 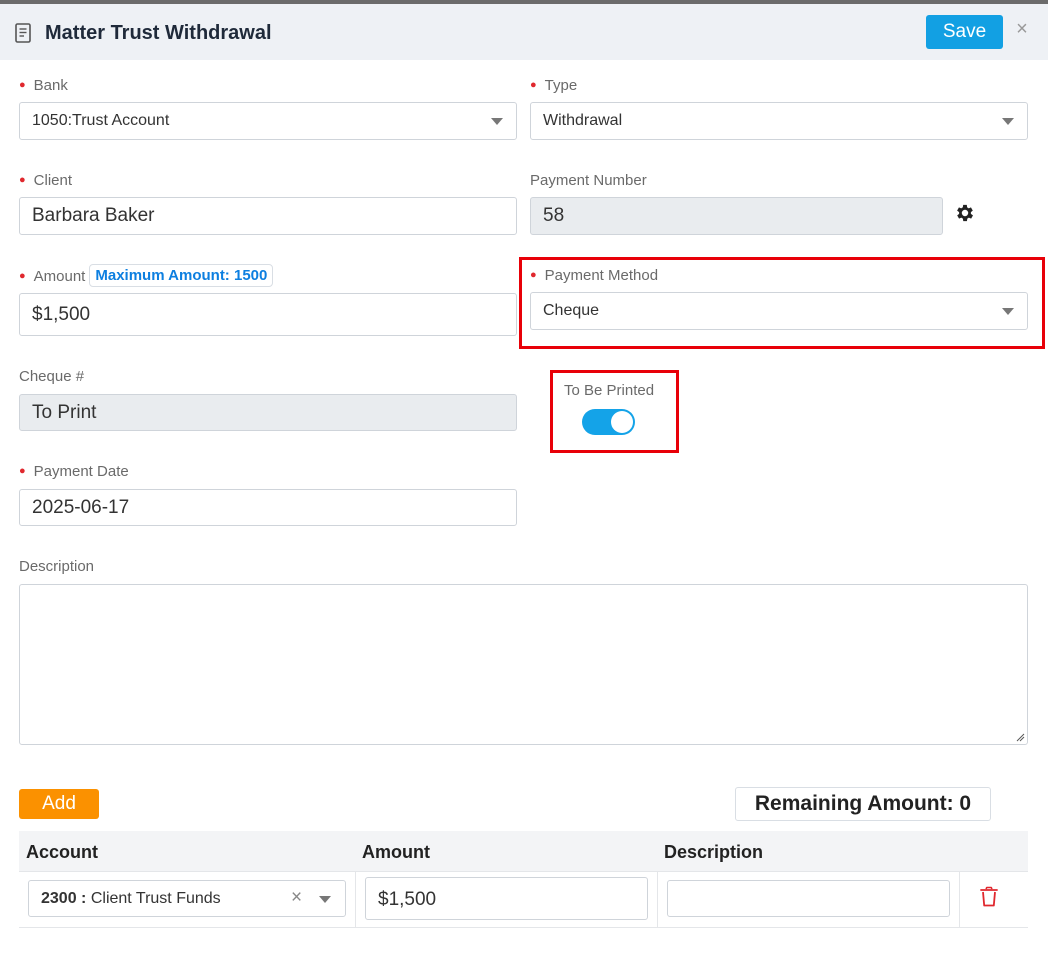 I want to click on account-value: 2300 : Client Trust Funds, so click(x=131, y=898).